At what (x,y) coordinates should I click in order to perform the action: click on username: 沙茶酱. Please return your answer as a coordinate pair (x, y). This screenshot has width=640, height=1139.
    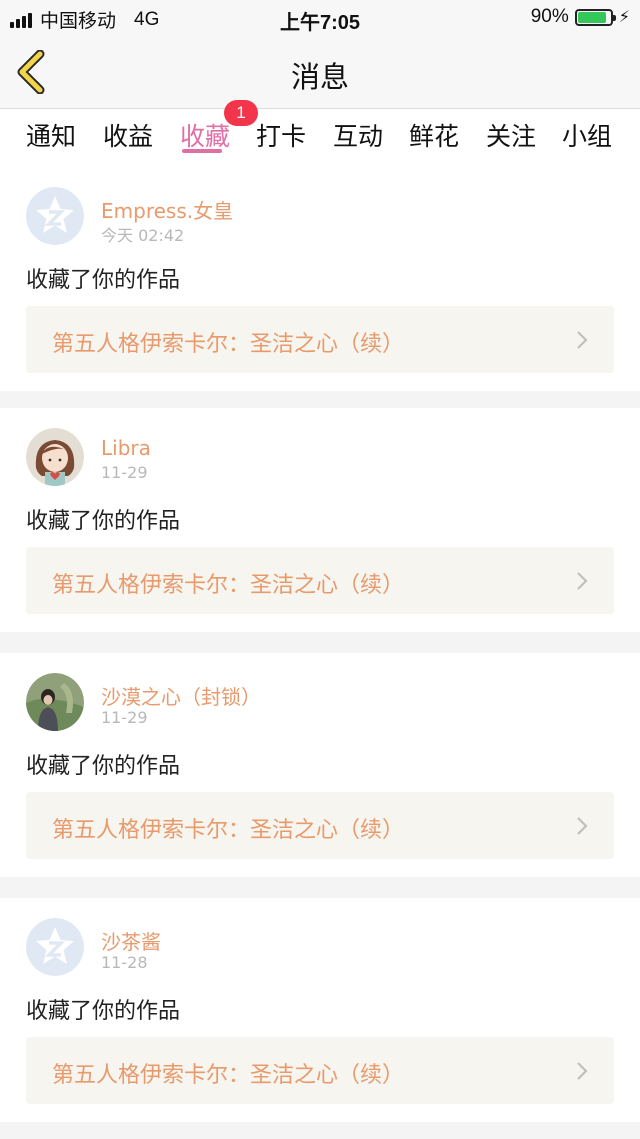
    Looking at the image, I should click on (131, 940).